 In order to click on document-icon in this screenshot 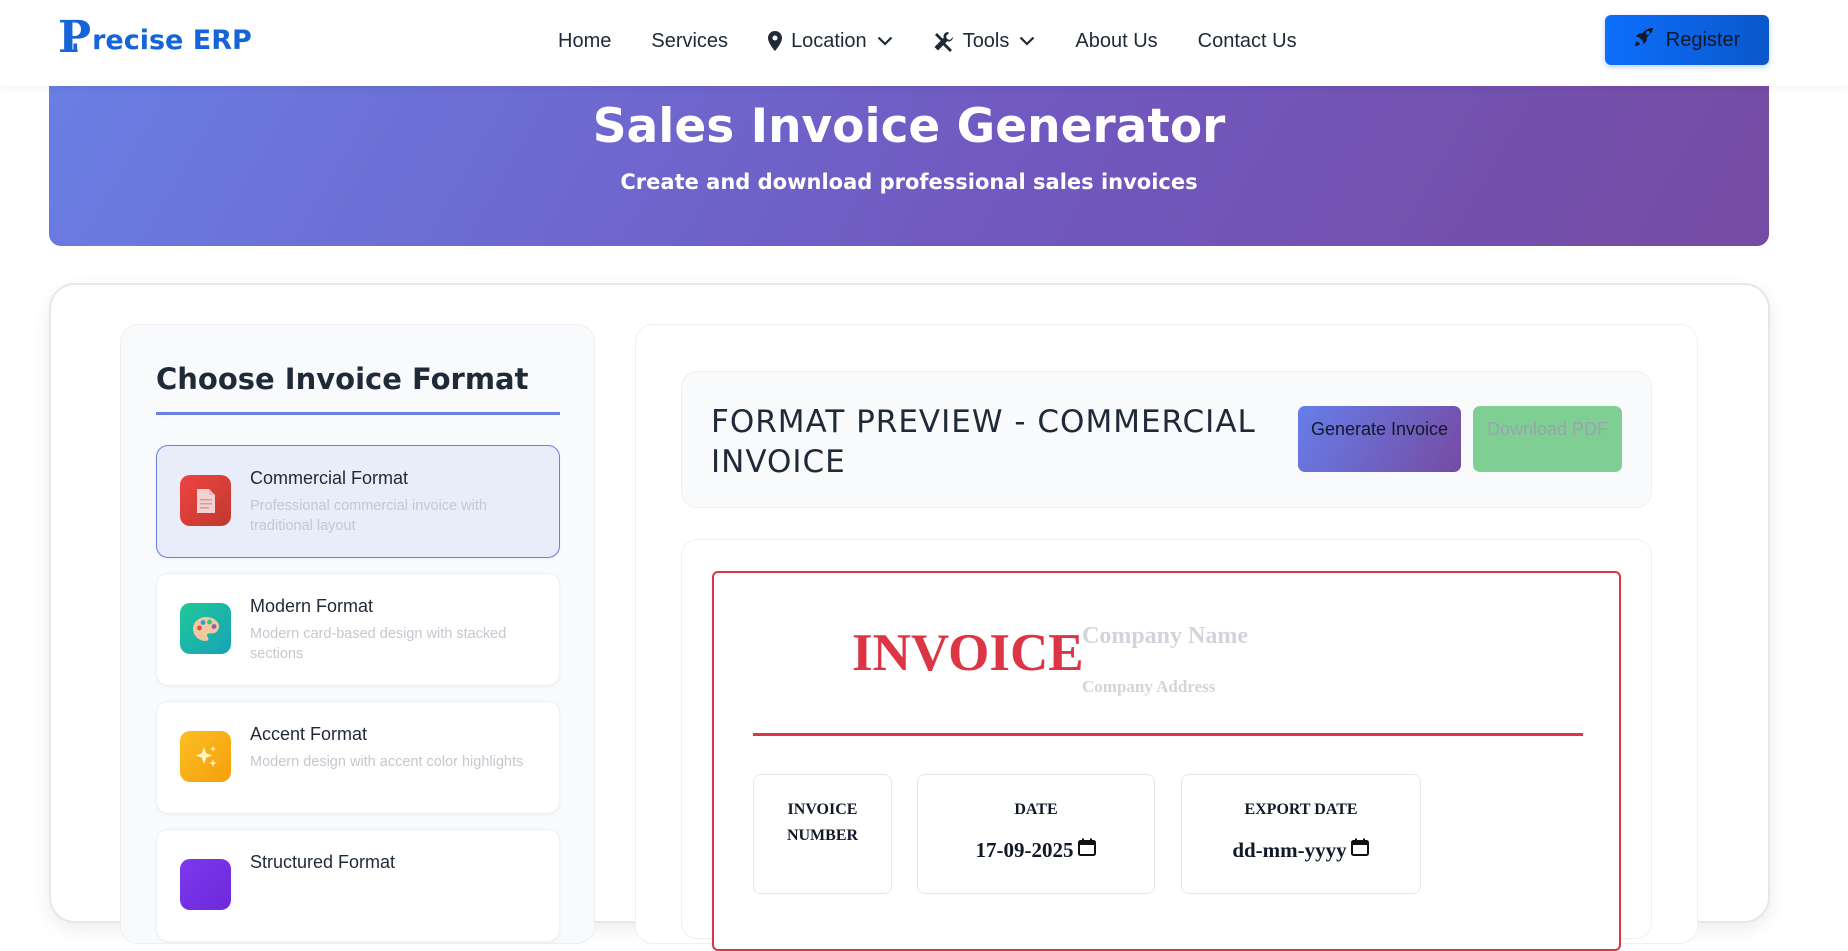, I will do `click(205, 500)`.